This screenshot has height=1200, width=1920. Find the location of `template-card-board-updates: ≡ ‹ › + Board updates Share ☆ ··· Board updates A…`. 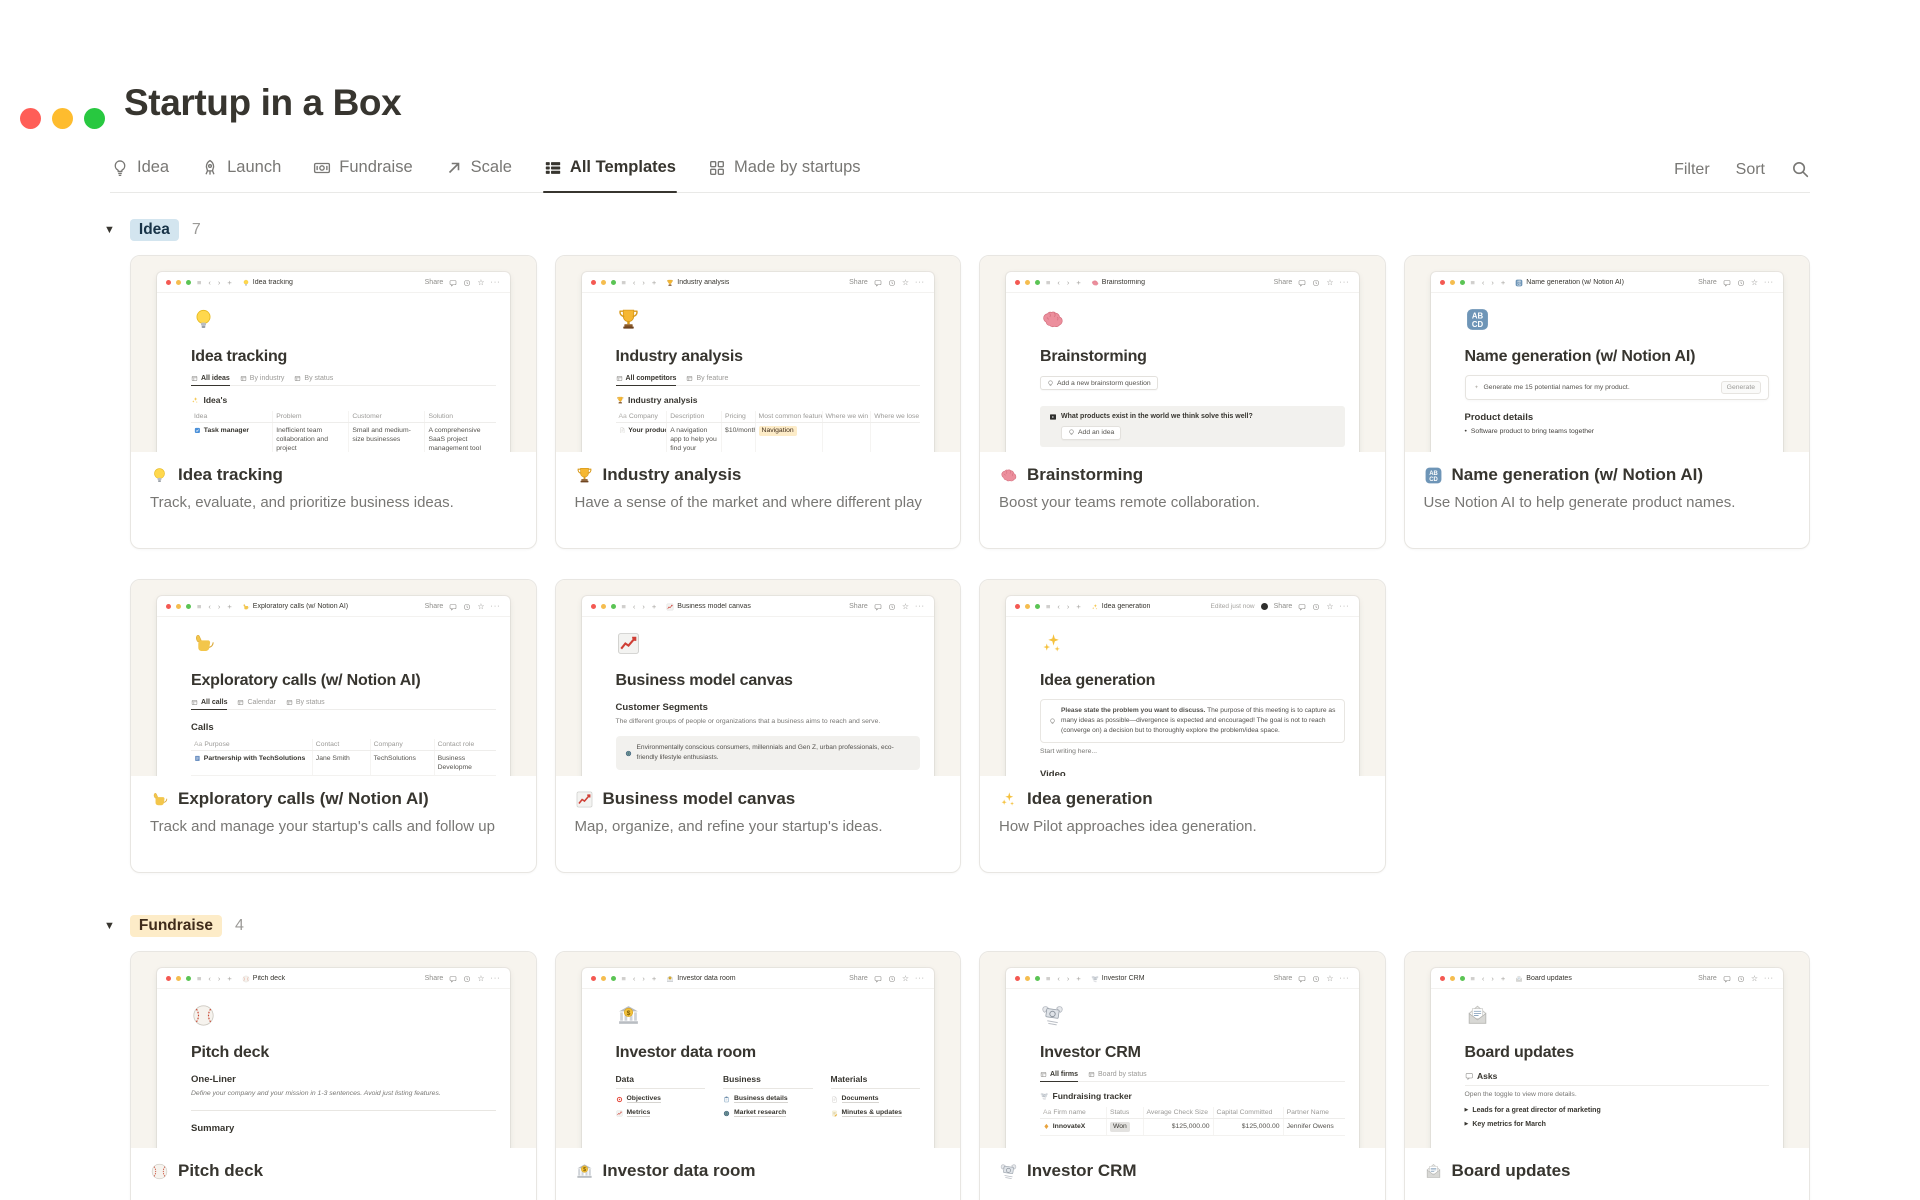

template-card-board-updates: ≡ ‹ › + Board updates Share ☆ ··· Board updates A… is located at coordinates (1606, 1075).